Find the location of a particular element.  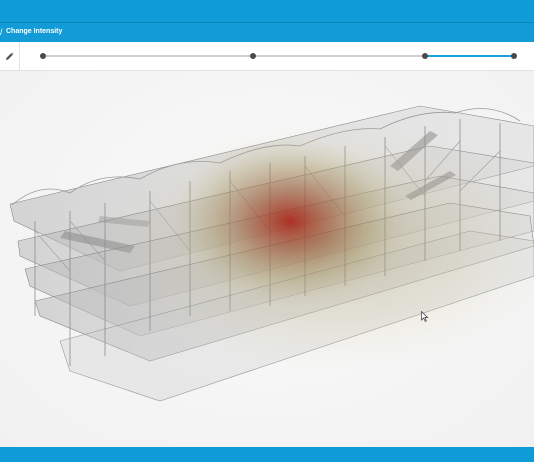

toolbar is located at coordinates (267, 56).